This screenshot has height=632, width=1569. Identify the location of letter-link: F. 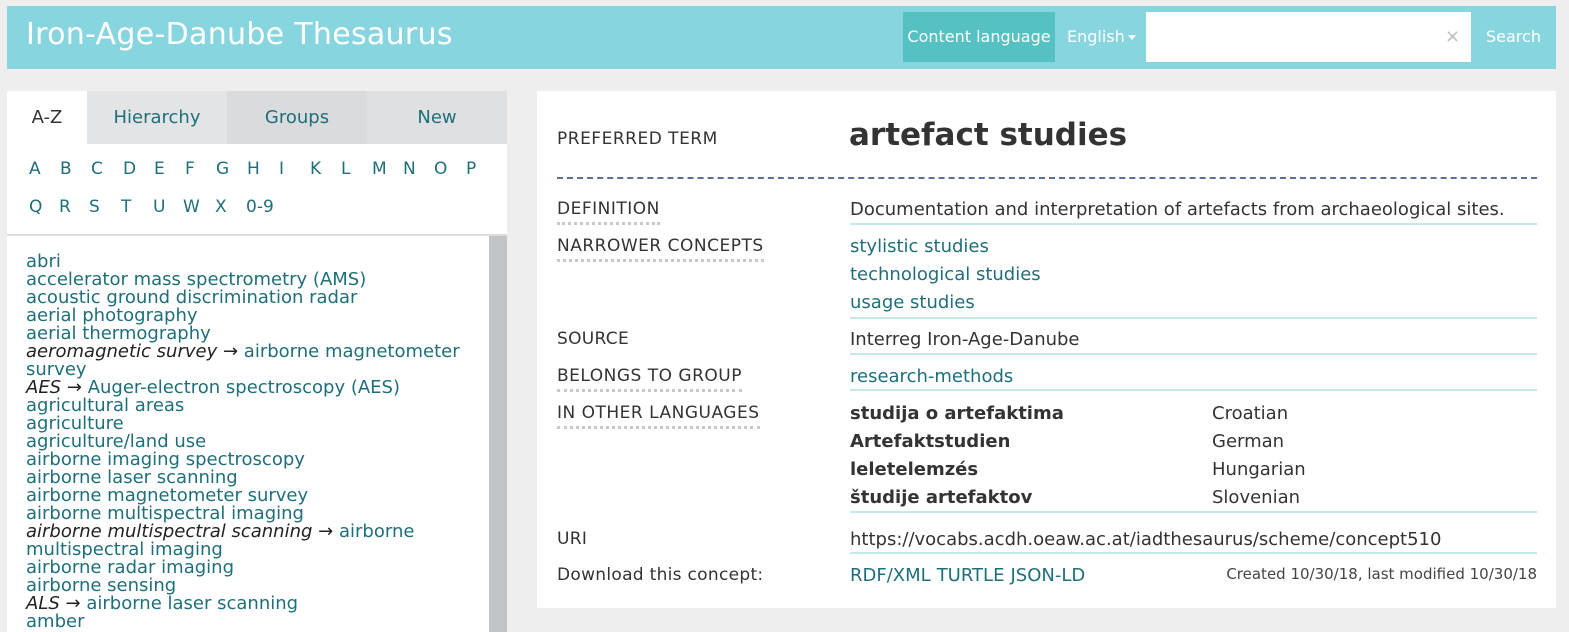
(190, 169).